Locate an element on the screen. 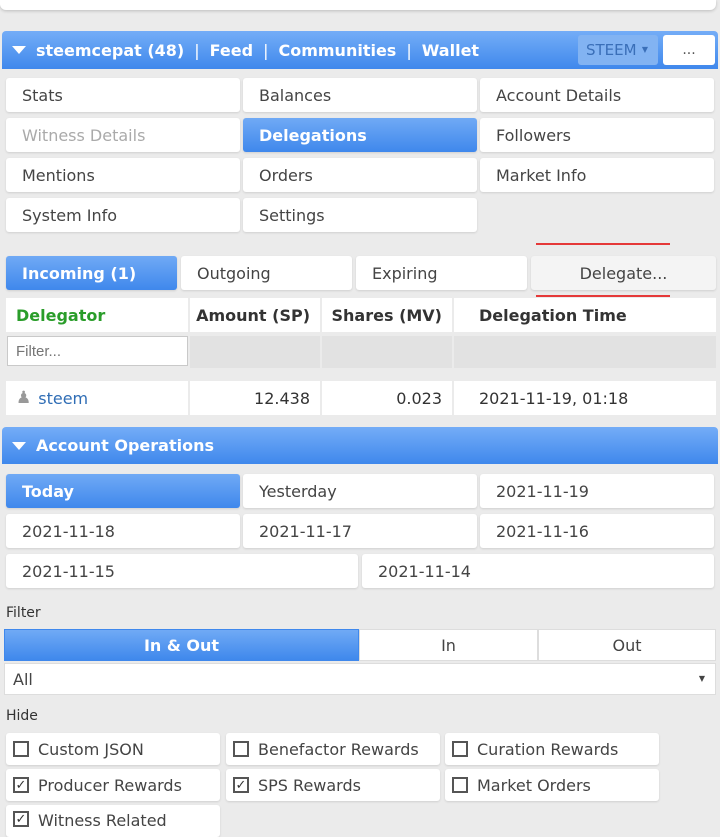 The height and width of the screenshot is (837, 720). header-delegator: Delegator is located at coordinates (60, 315).